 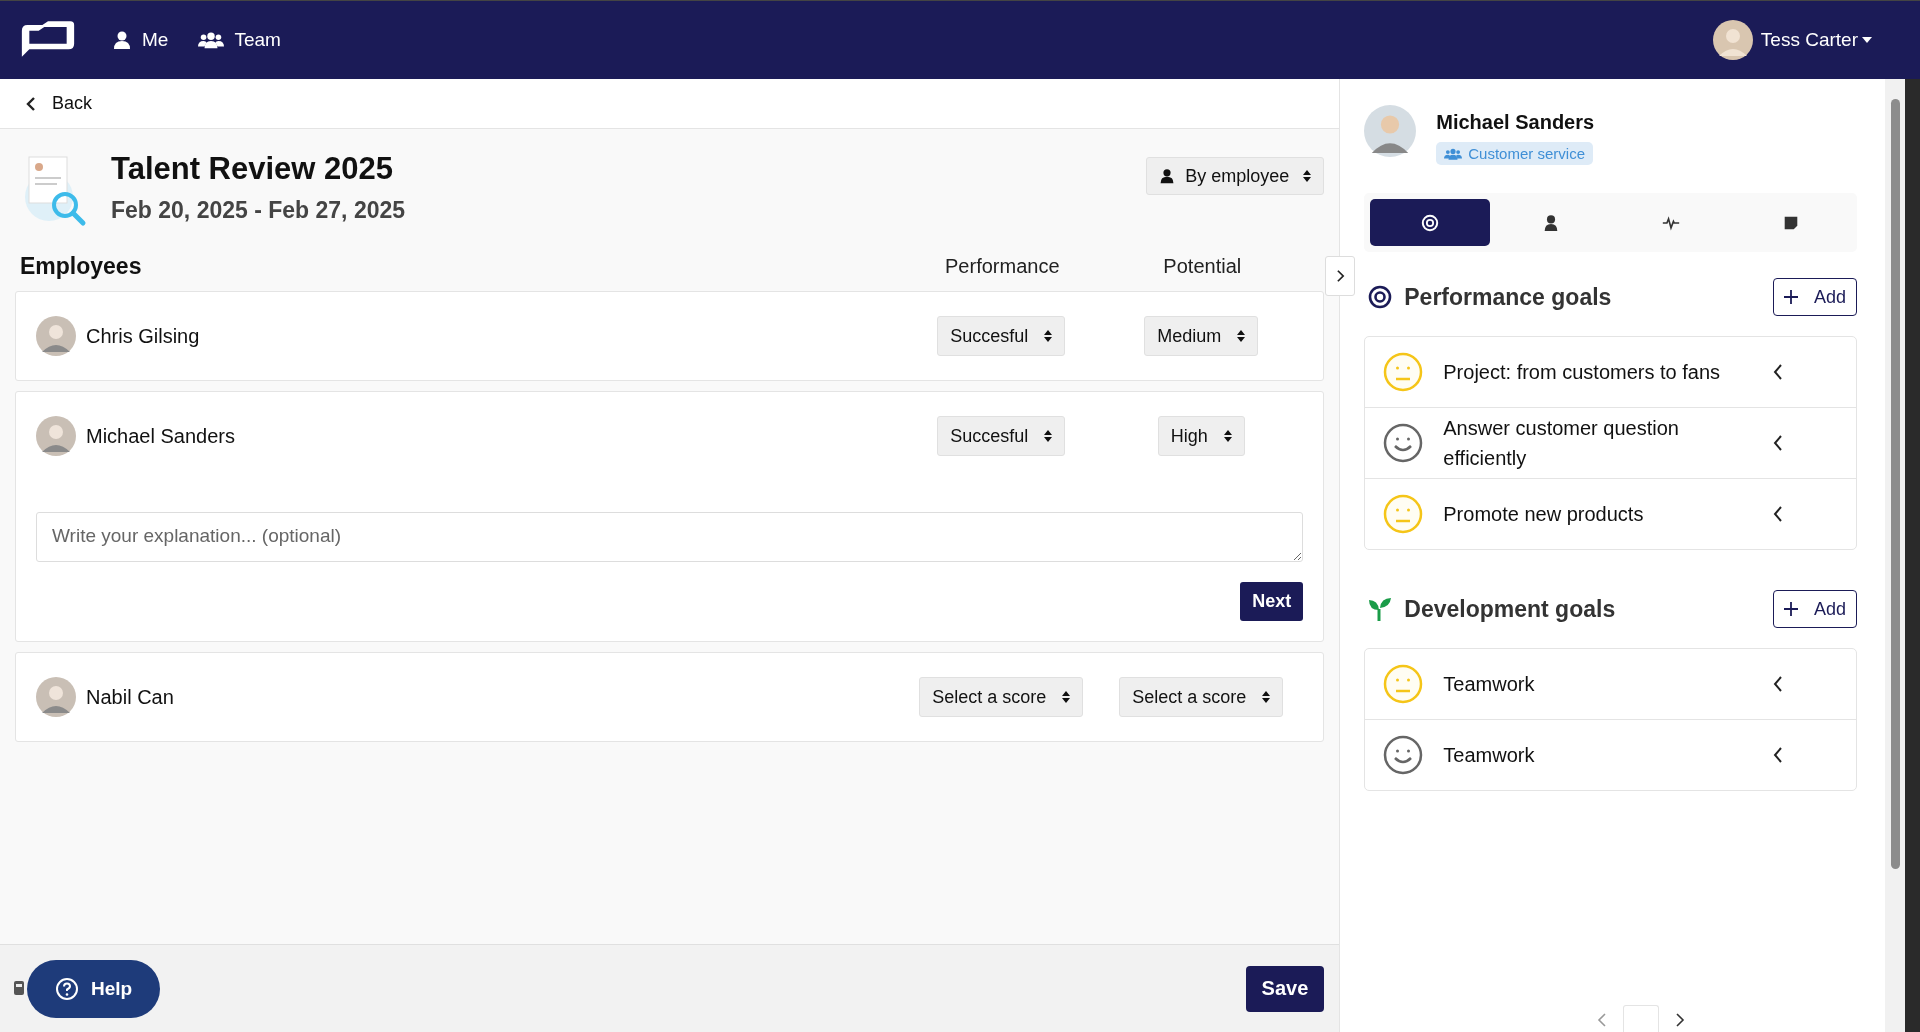 What do you see at coordinates (94, 988) in the screenshot?
I see `help-button: Help` at bounding box center [94, 988].